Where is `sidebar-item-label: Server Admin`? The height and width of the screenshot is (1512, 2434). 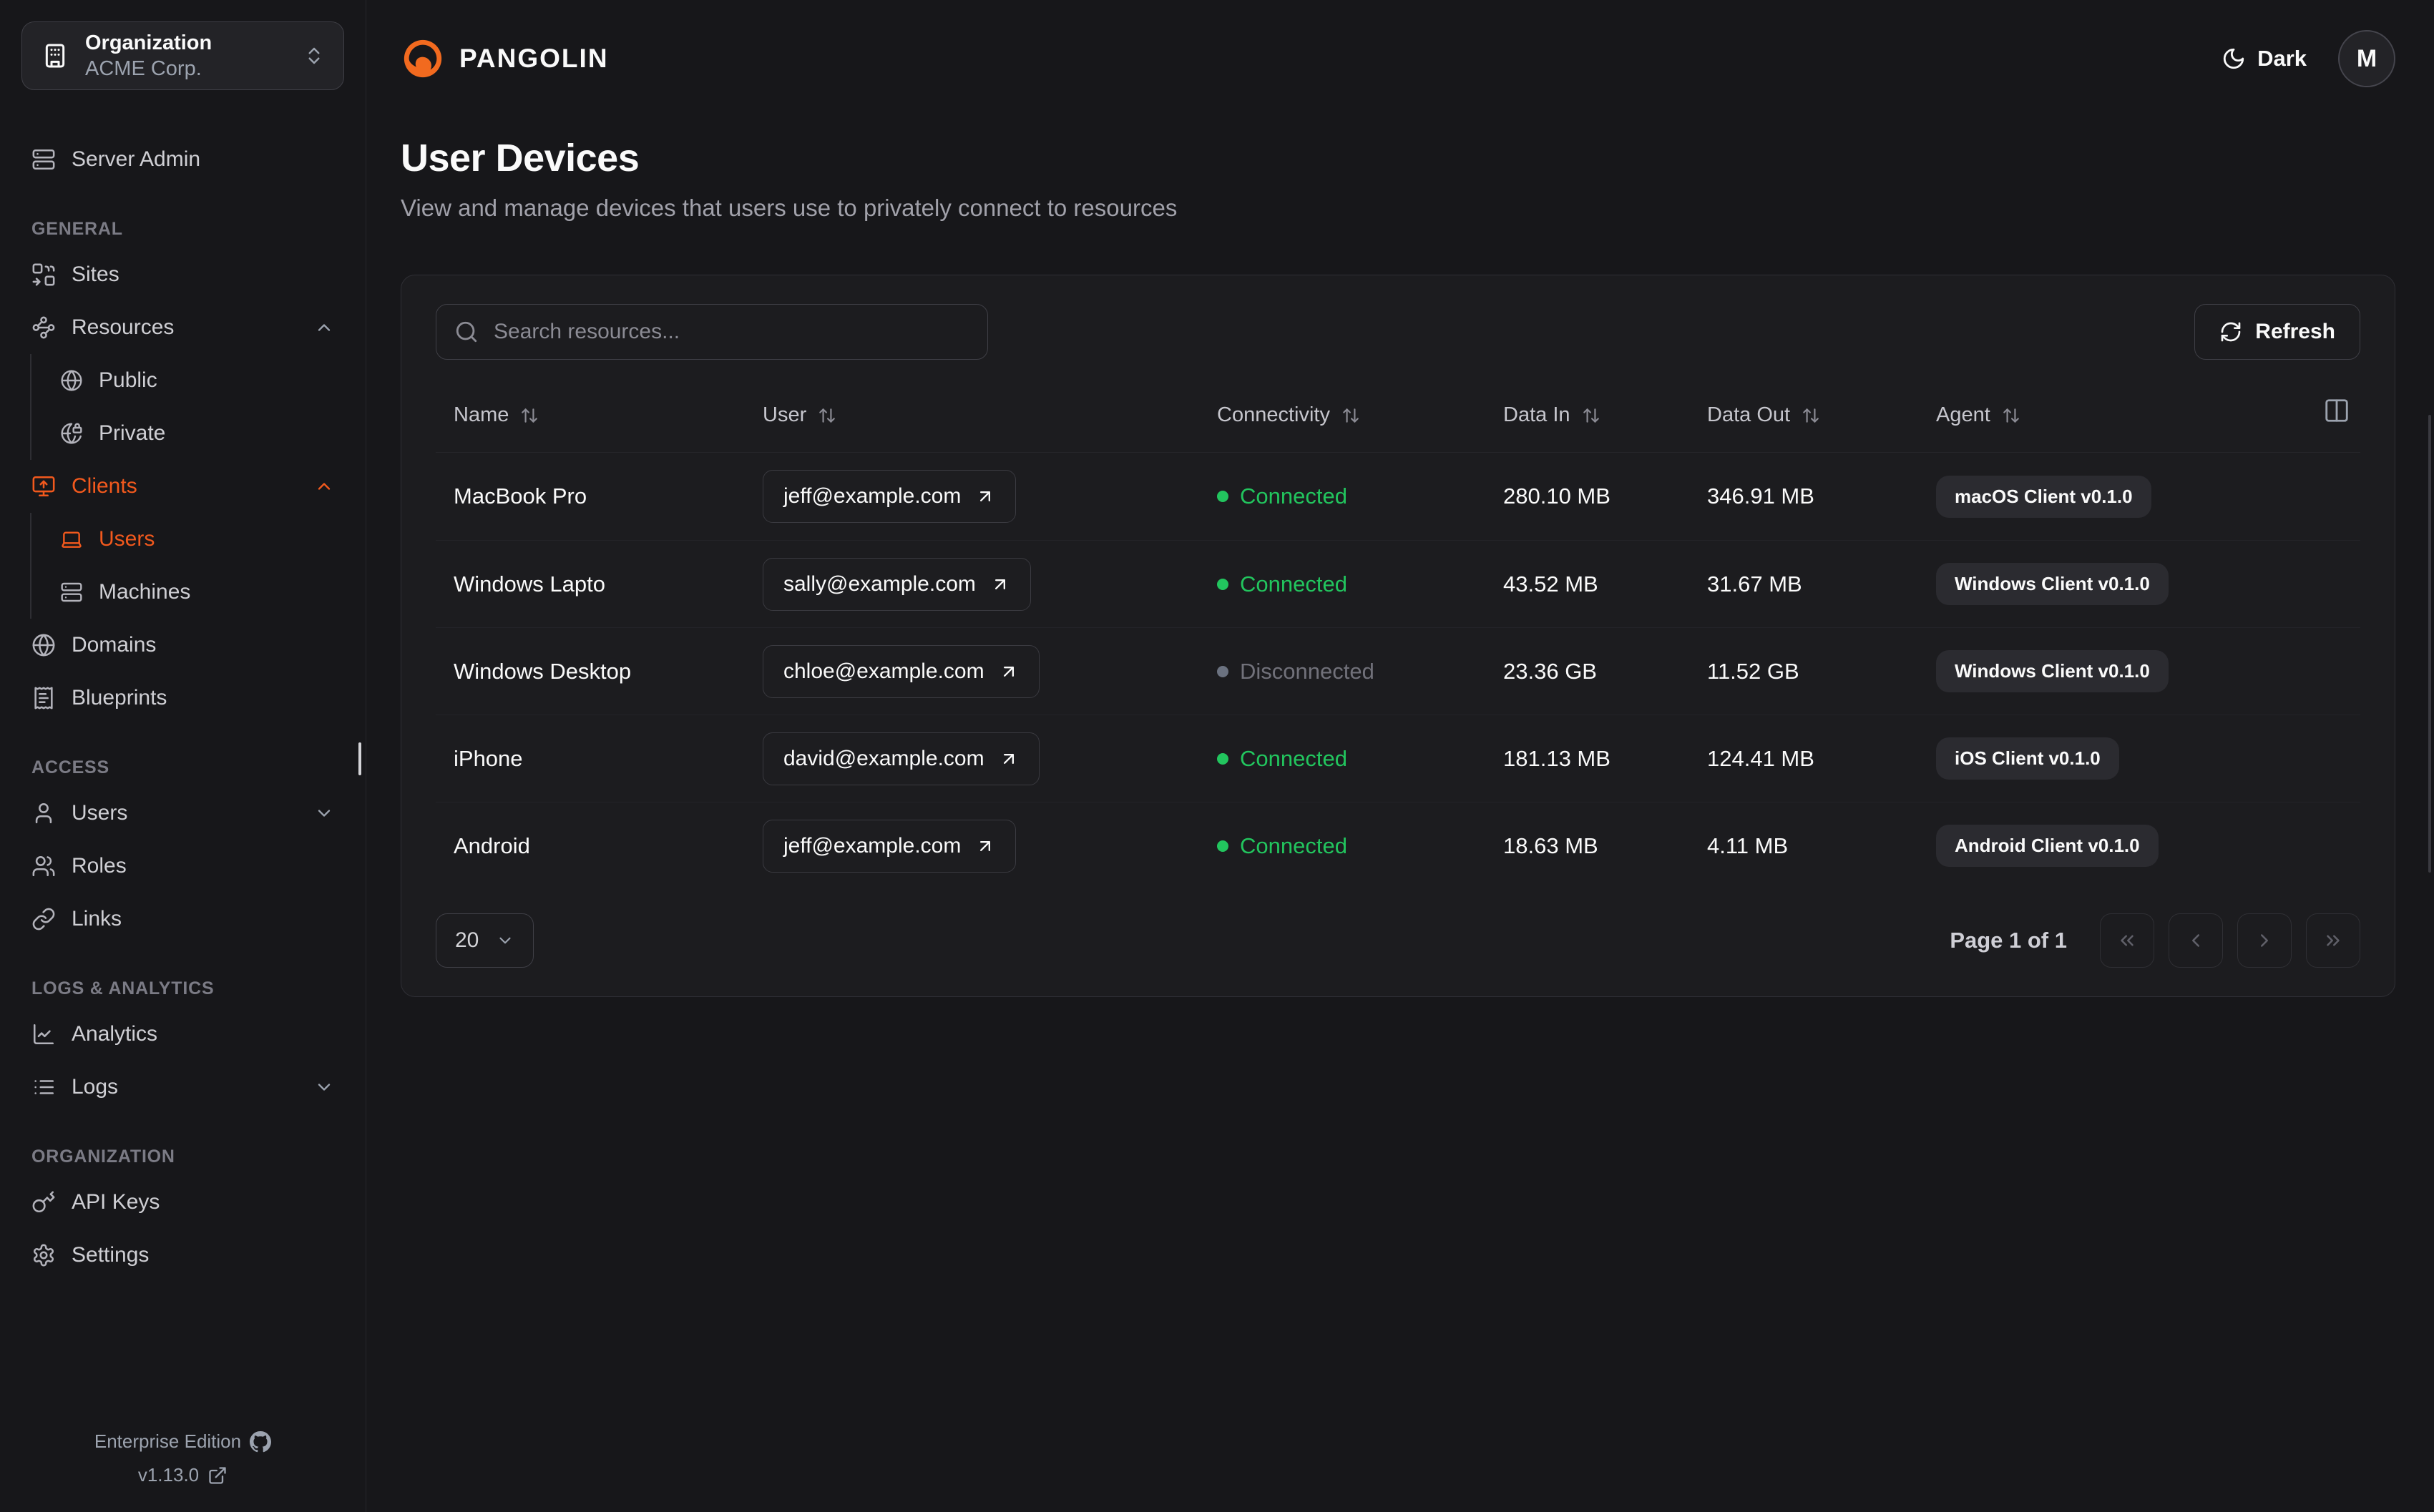
sidebar-item-label: Server Admin is located at coordinates (136, 159).